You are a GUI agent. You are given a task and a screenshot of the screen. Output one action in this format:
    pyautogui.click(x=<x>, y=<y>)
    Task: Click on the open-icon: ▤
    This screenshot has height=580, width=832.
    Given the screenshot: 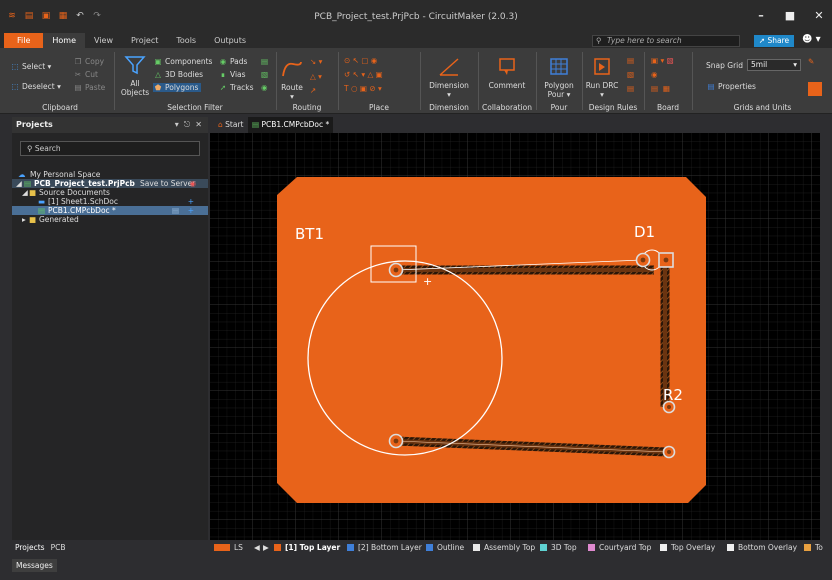 What is the action you would take?
    pyautogui.click(x=29, y=16)
    